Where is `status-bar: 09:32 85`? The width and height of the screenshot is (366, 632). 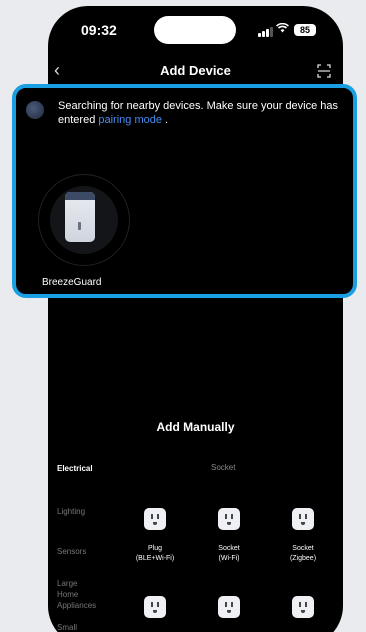 status-bar: 09:32 85 is located at coordinates (195, 28).